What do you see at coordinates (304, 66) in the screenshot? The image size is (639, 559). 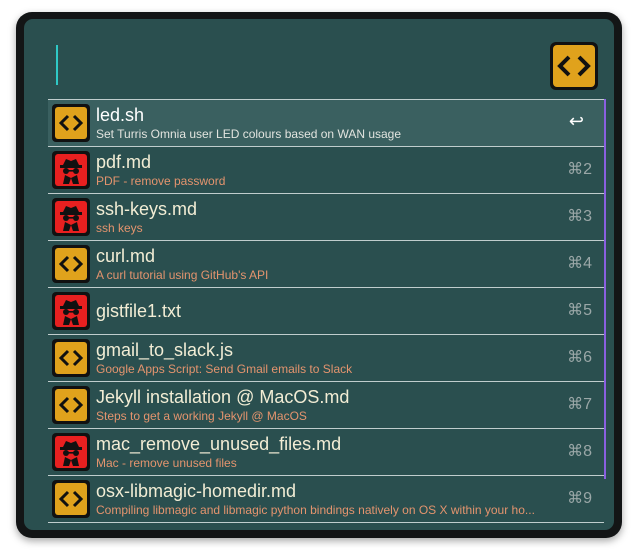 I see `search-input` at bounding box center [304, 66].